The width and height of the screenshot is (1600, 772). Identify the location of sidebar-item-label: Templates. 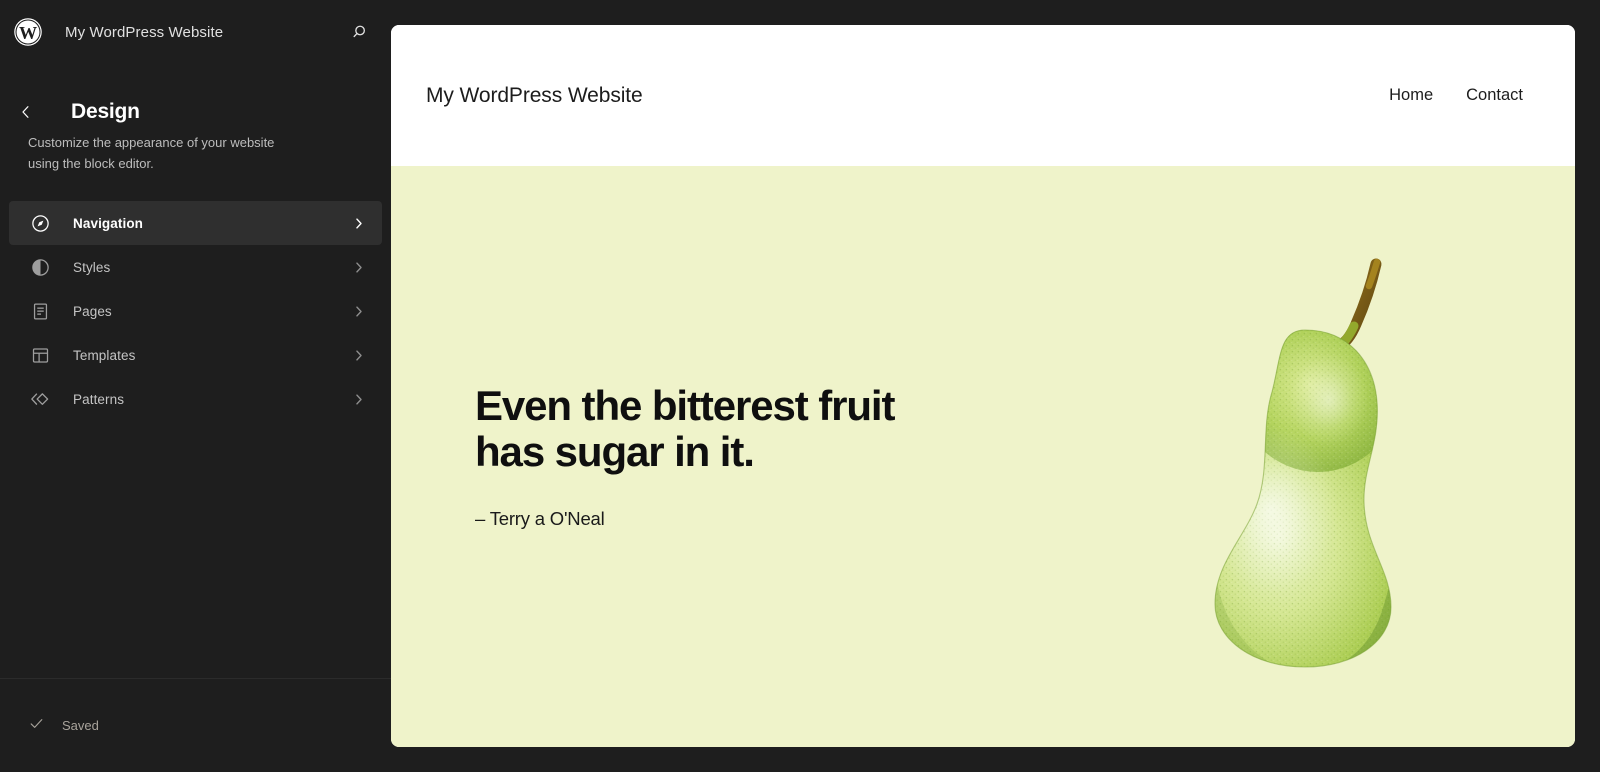
(104, 355).